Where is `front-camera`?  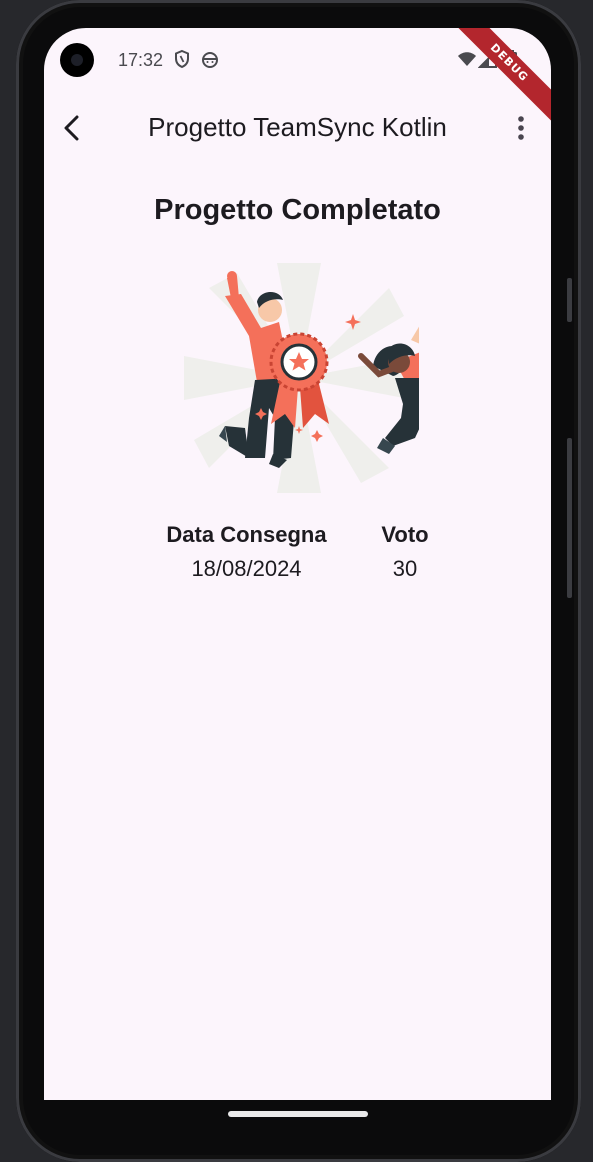
front-camera is located at coordinates (77, 60).